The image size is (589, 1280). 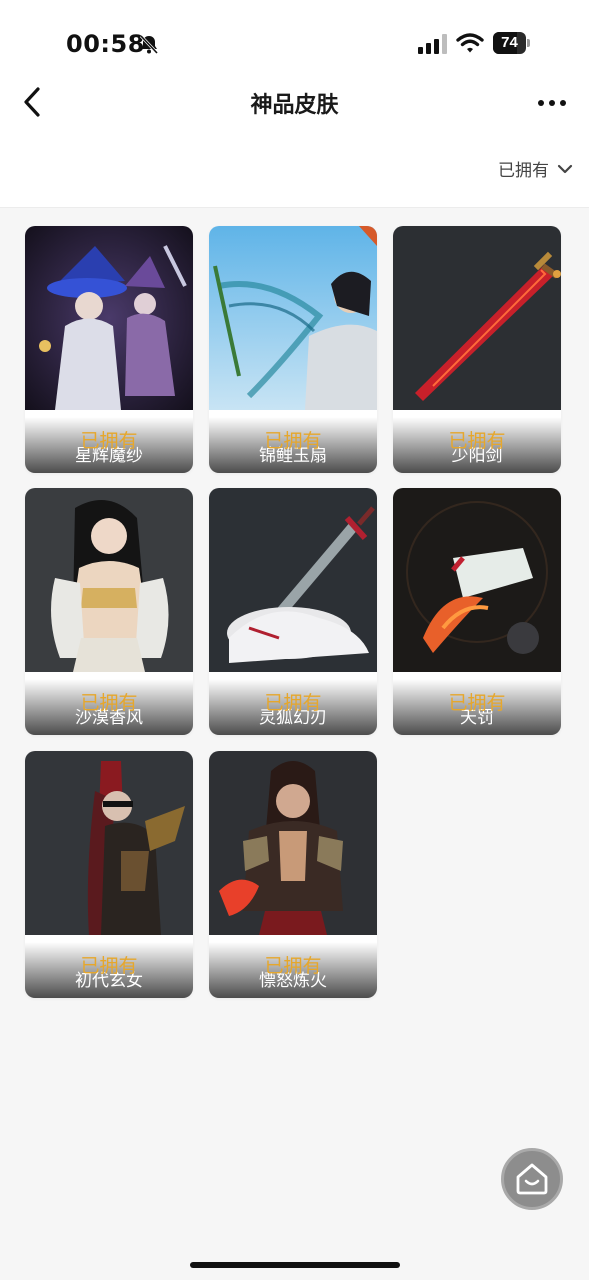 I want to click on skin-card: 初代玄女 已拥有, so click(x=109, y=874).